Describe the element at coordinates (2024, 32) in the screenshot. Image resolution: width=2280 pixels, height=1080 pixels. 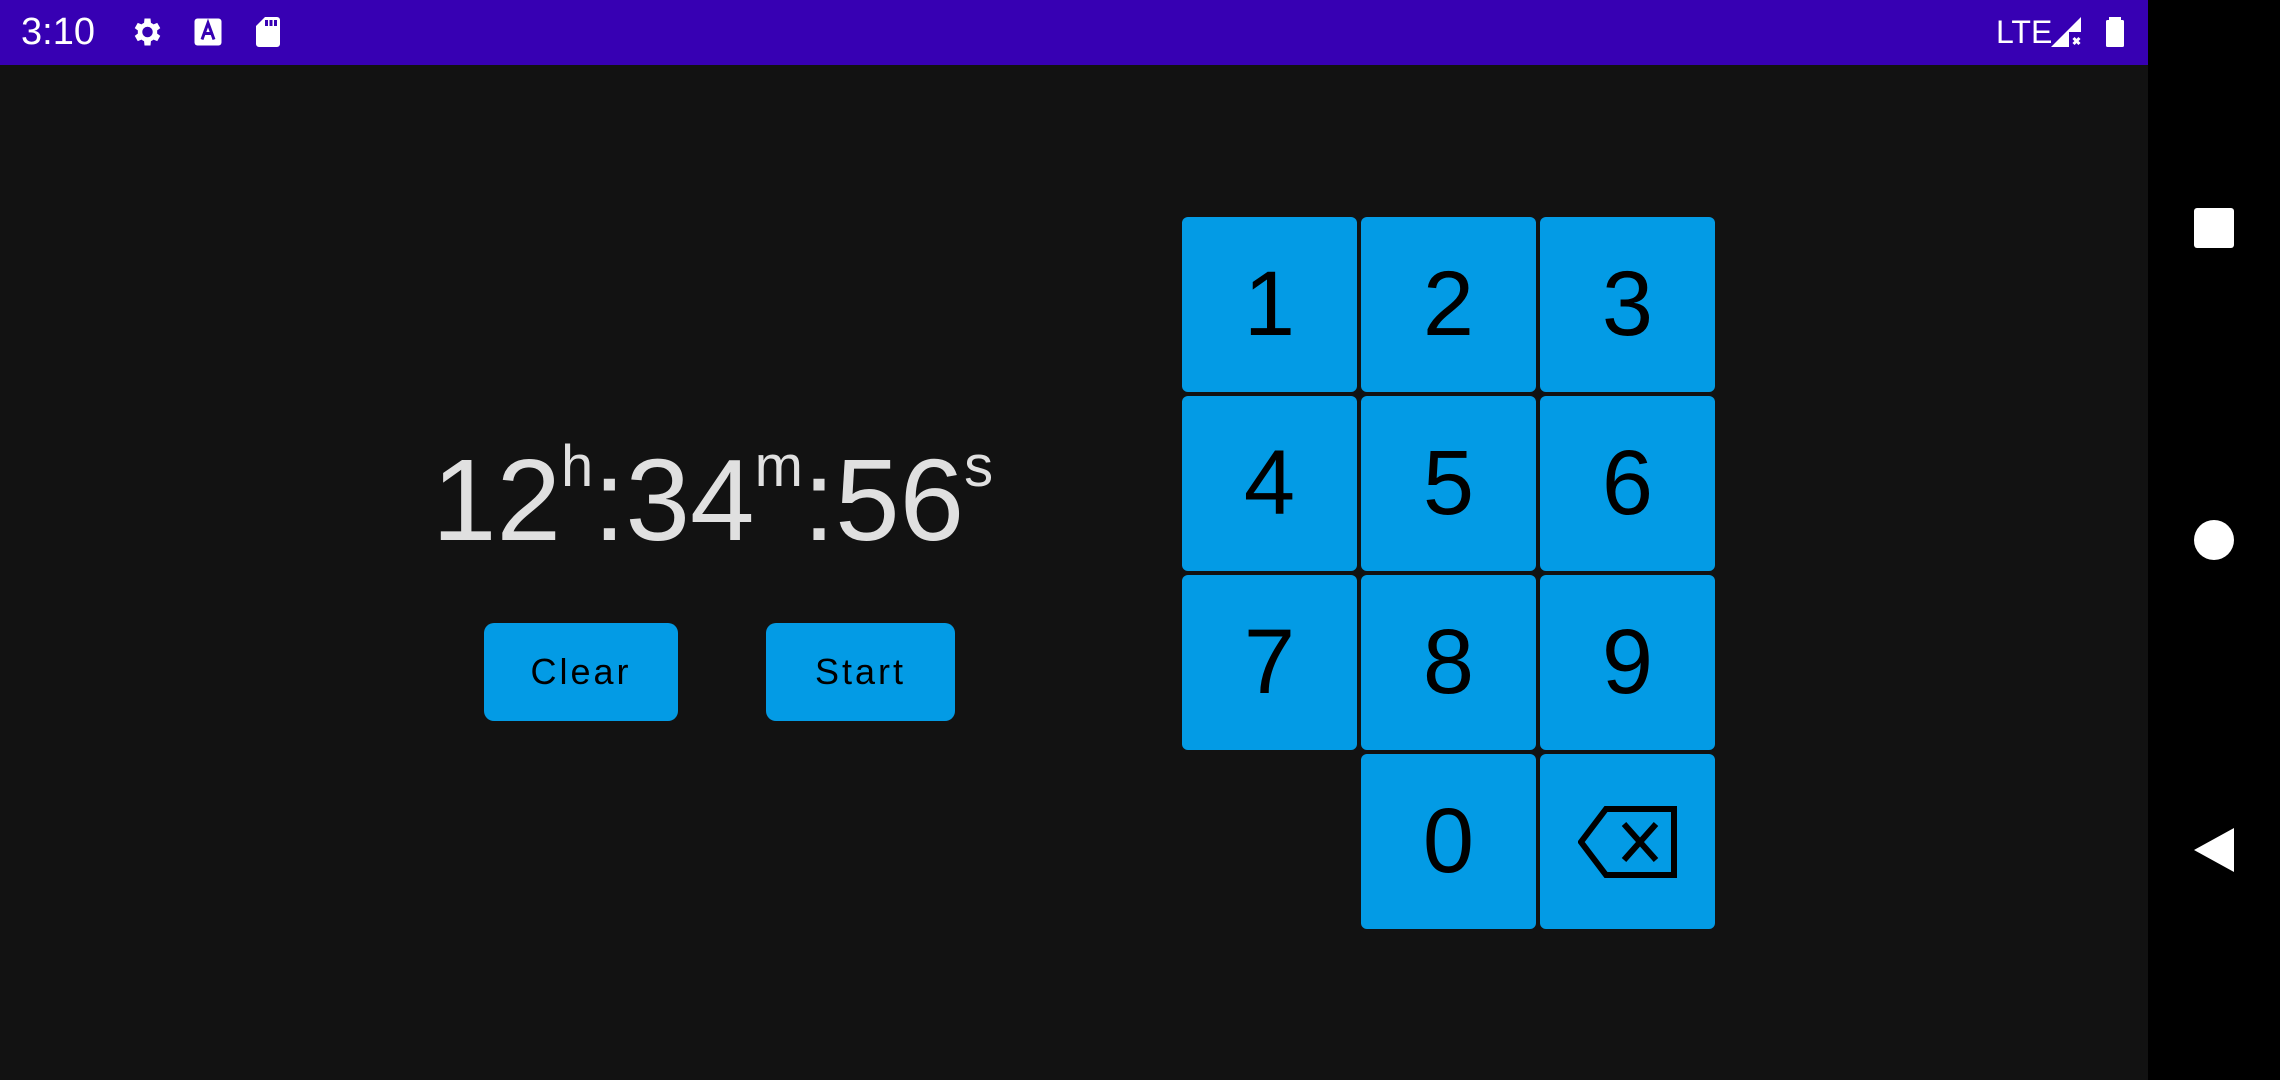
I see `network-type: LTE` at that location.